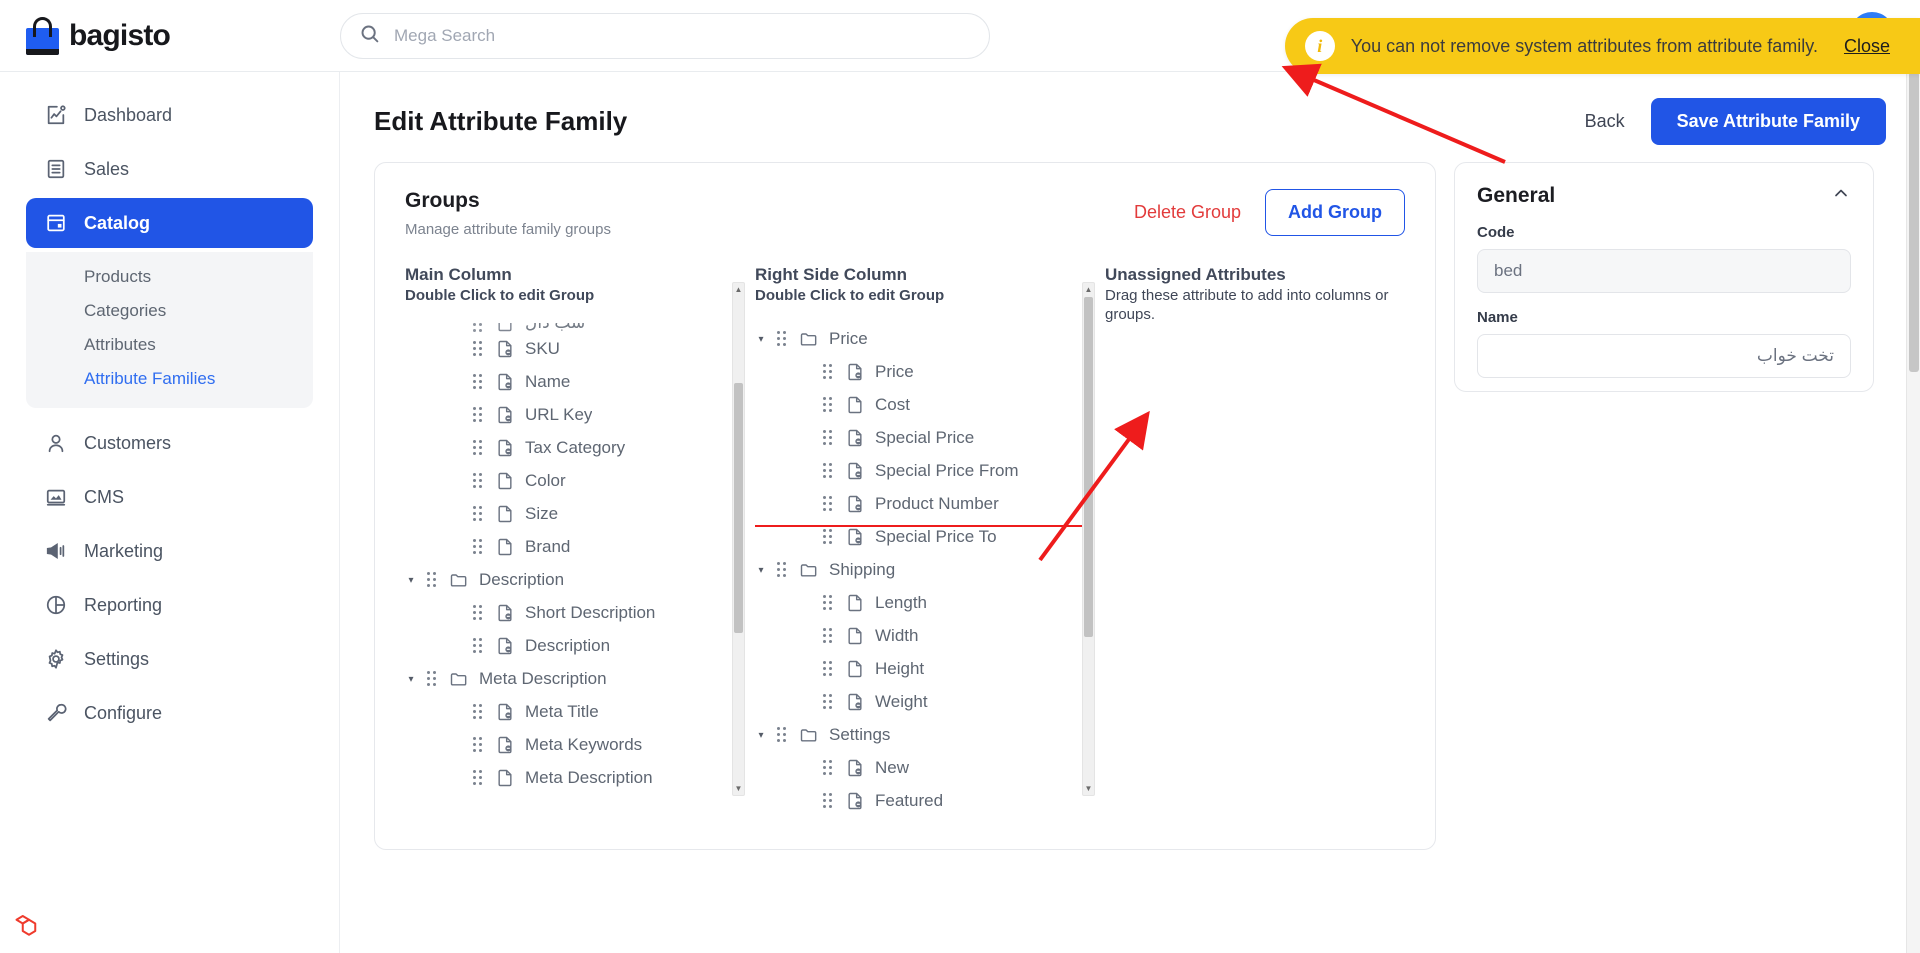  What do you see at coordinates (1335, 212) in the screenshot?
I see `add-group-button: Add Group` at bounding box center [1335, 212].